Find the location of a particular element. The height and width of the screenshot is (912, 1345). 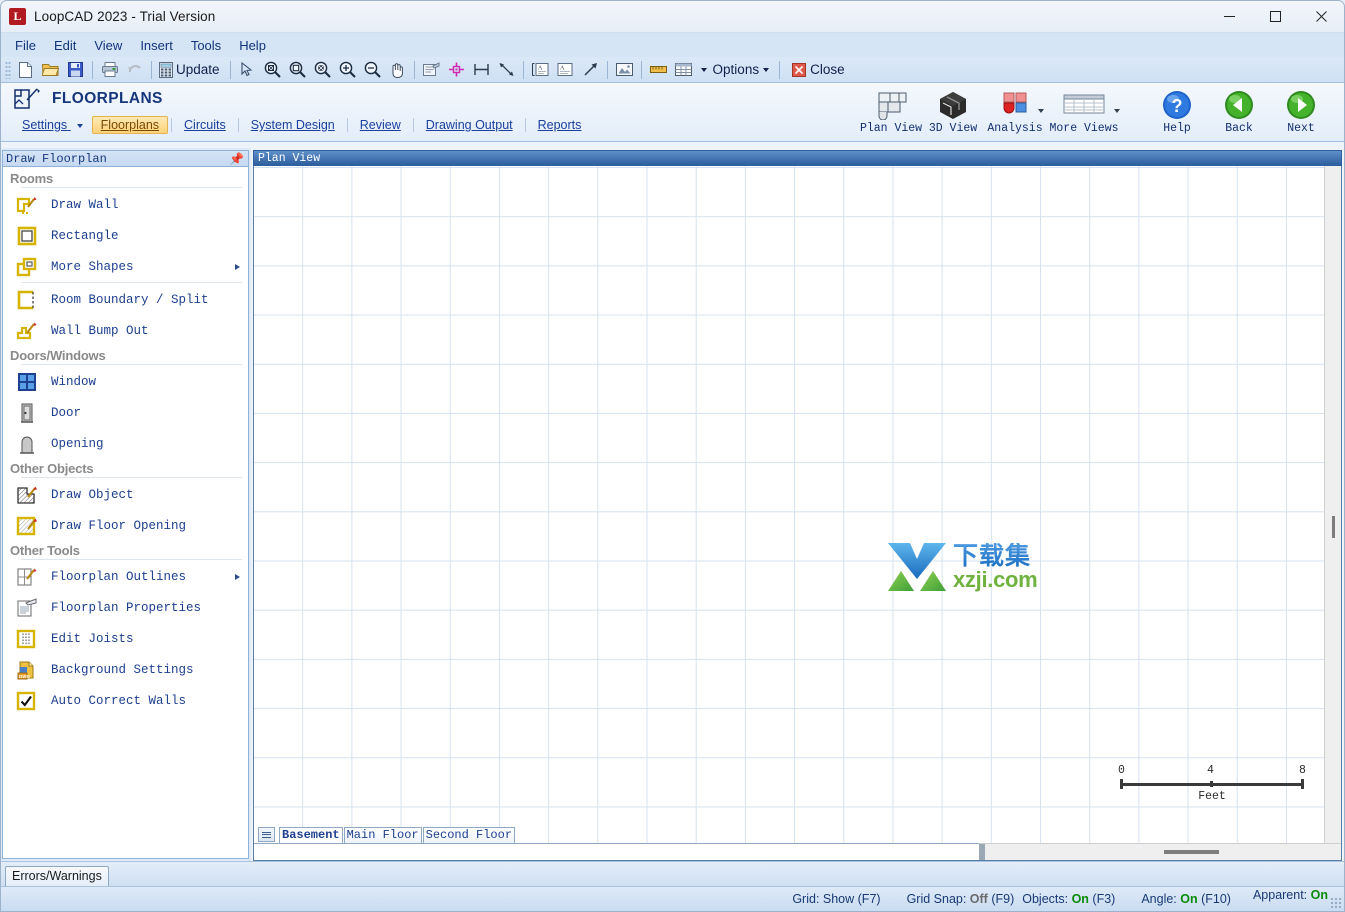

tab-floorplans: Floorplans is located at coordinates (130, 125).